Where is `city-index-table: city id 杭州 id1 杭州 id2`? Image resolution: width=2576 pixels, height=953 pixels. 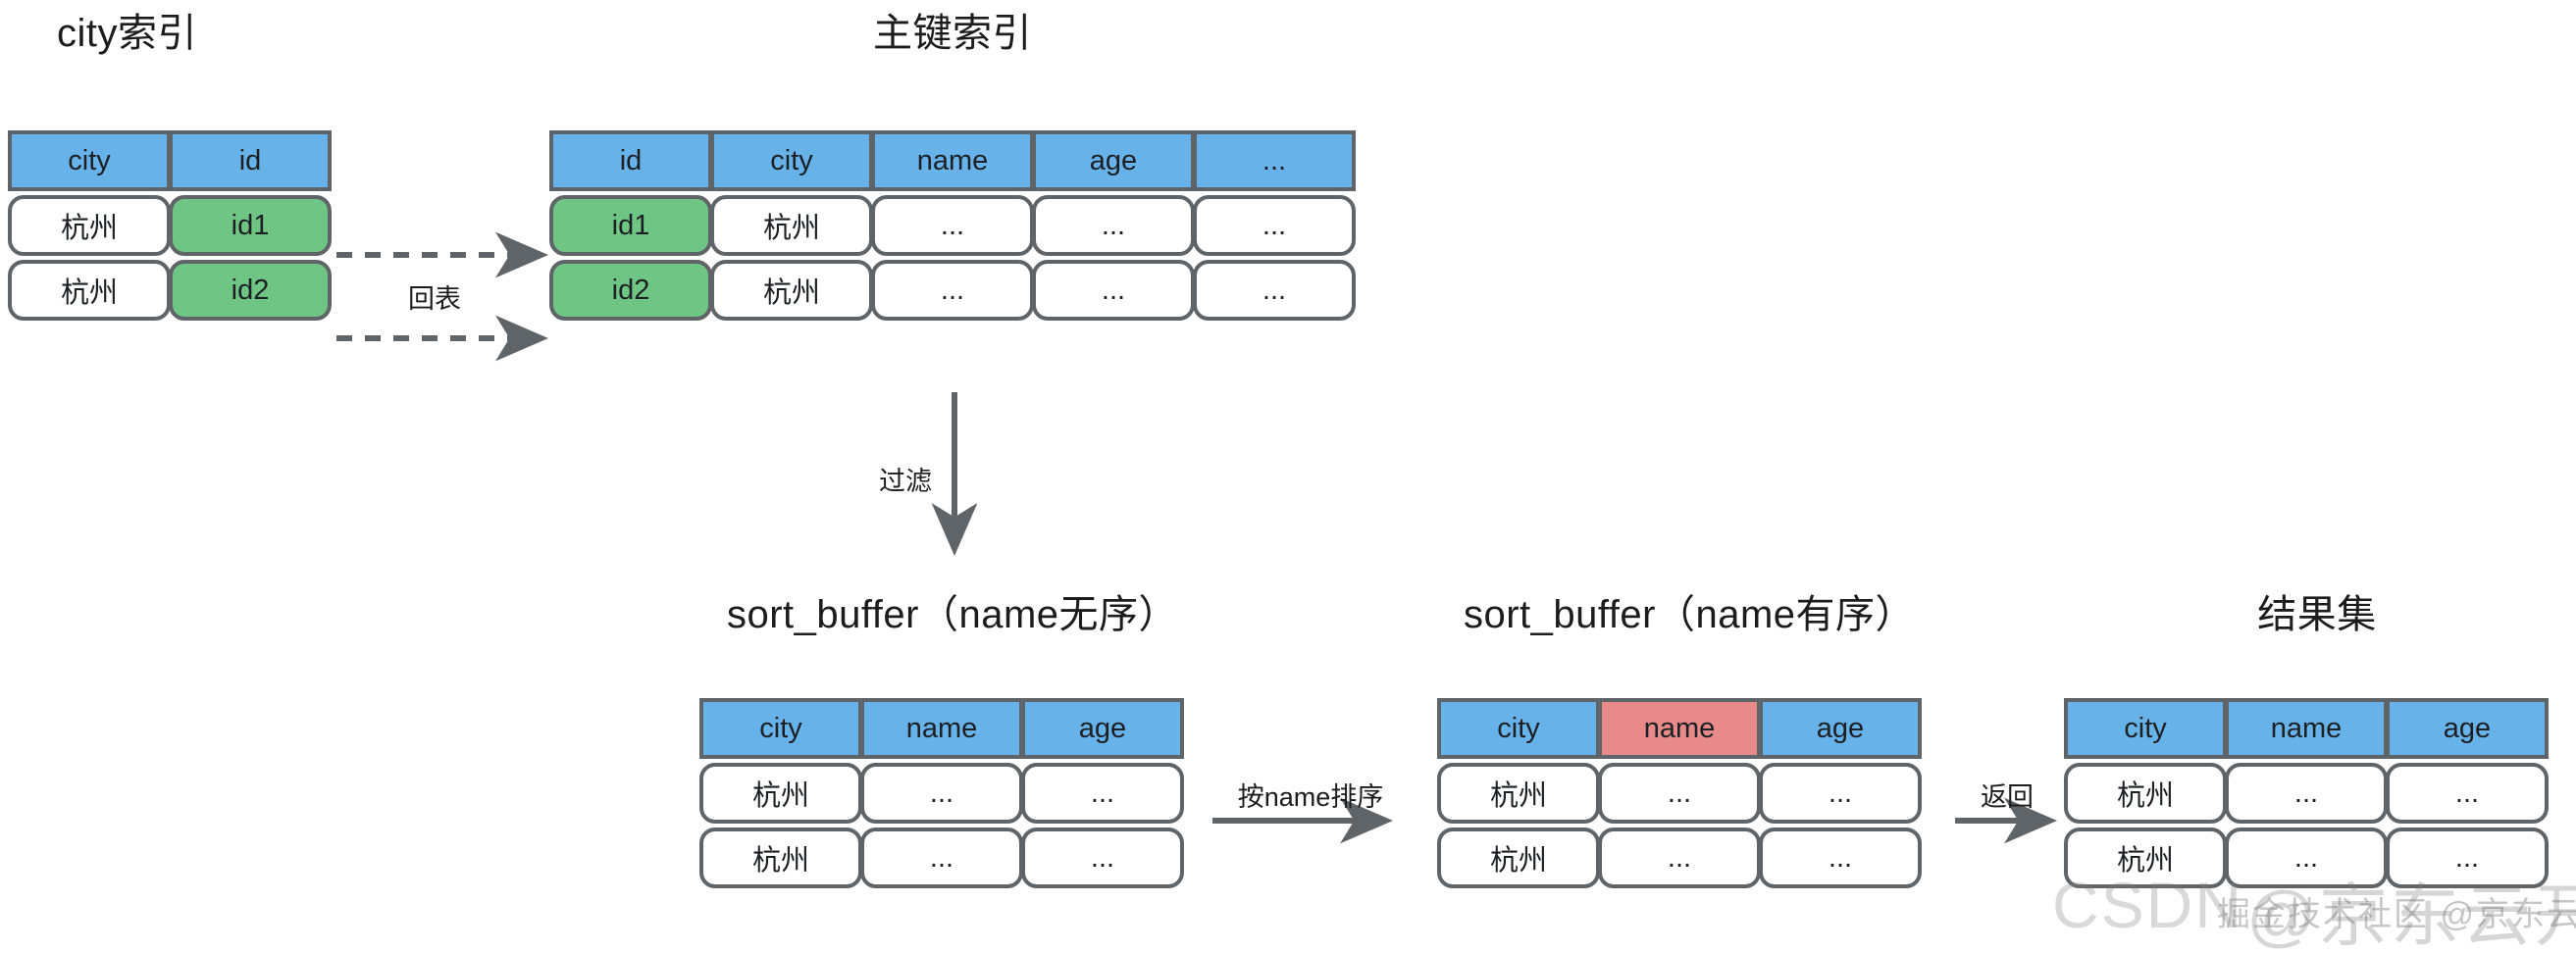
city-index-table: city id 杭州 id1 杭州 id2 is located at coordinates (170, 225).